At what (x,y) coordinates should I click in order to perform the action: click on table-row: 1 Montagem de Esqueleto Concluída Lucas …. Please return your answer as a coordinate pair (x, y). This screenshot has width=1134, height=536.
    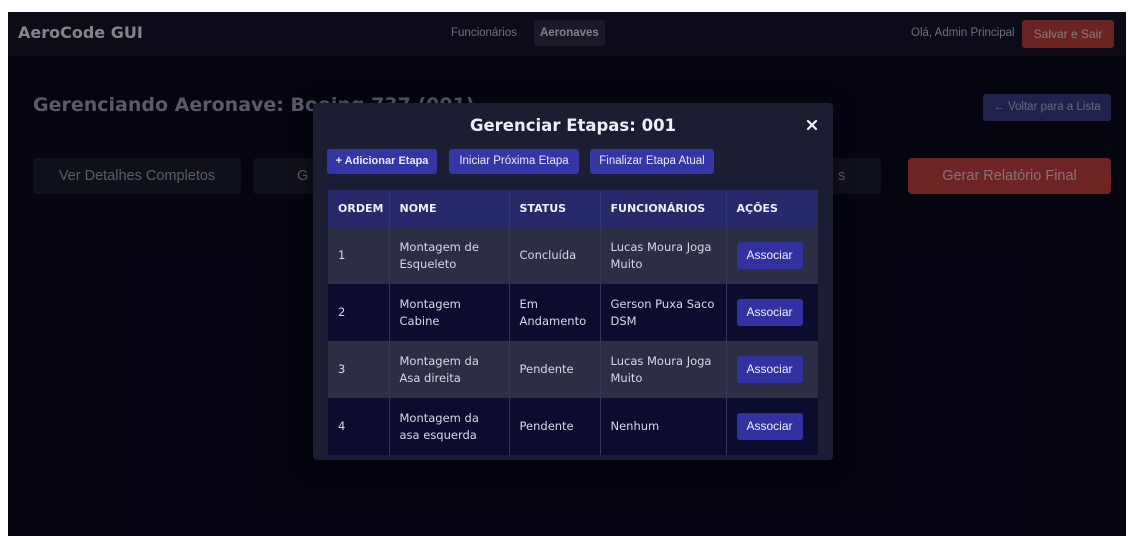
    Looking at the image, I should click on (573, 255).